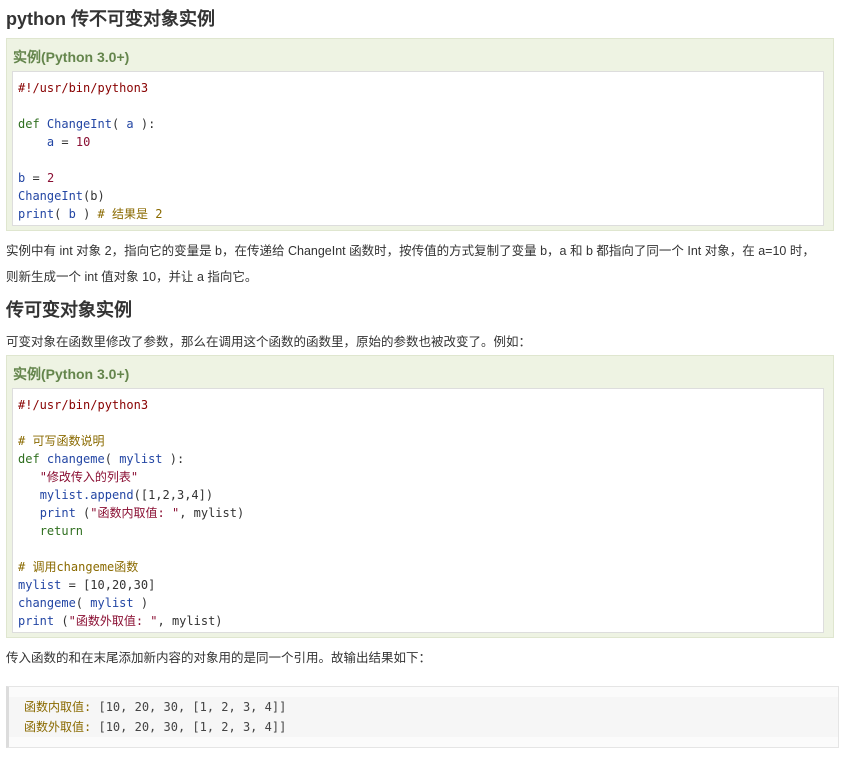 The width and height of the screenshot is (847, 757). I want to click on code-number: 2, so click(50, 178).